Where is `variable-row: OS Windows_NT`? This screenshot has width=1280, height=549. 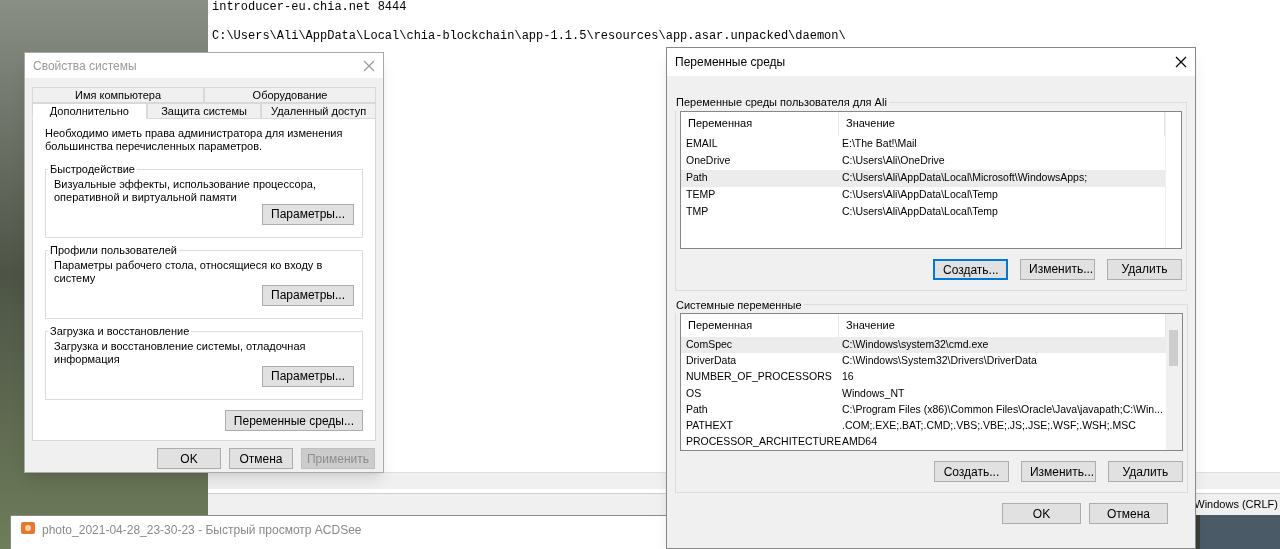 variable-row: OS Windows_NT is located at coordinates (923, 393).